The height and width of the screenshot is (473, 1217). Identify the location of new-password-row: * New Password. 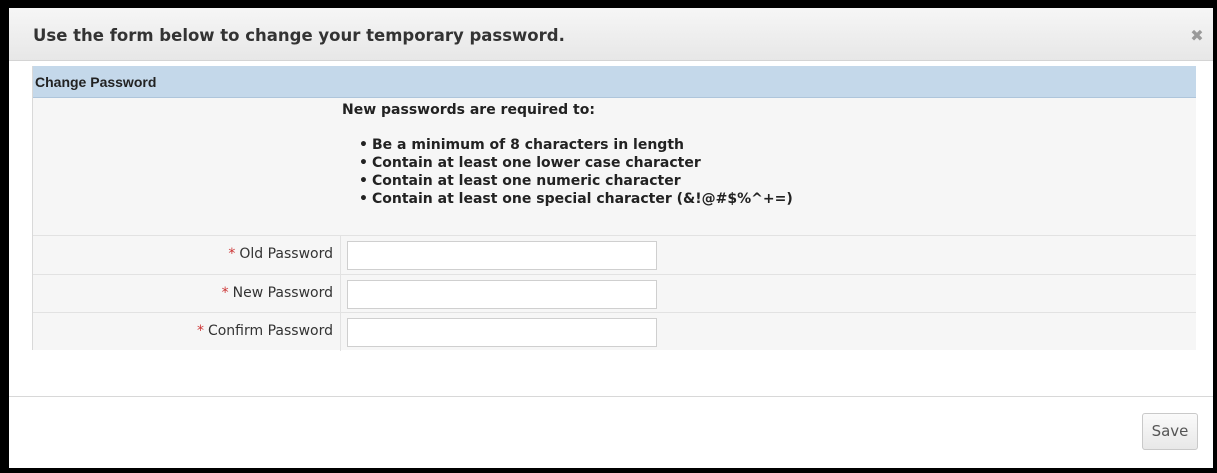
(614, 294).